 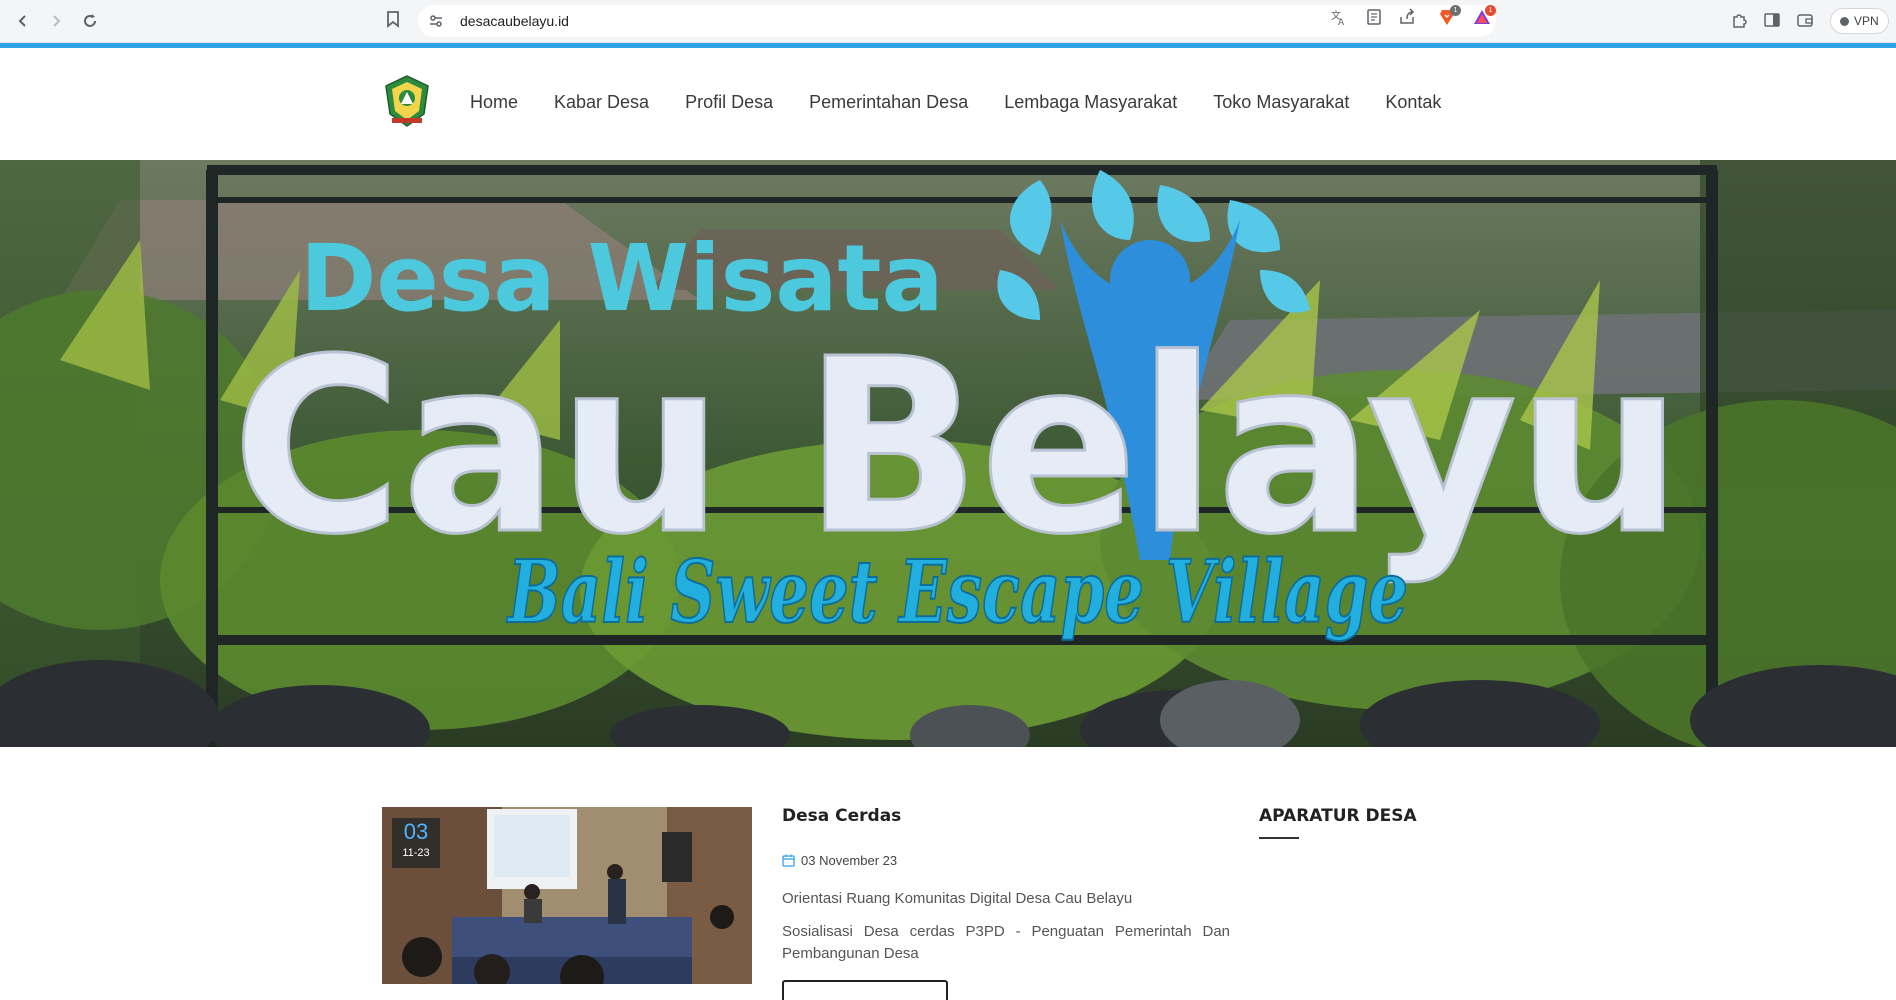 I want to click on rewards-badge: 1, so click(x=1490, y=10).